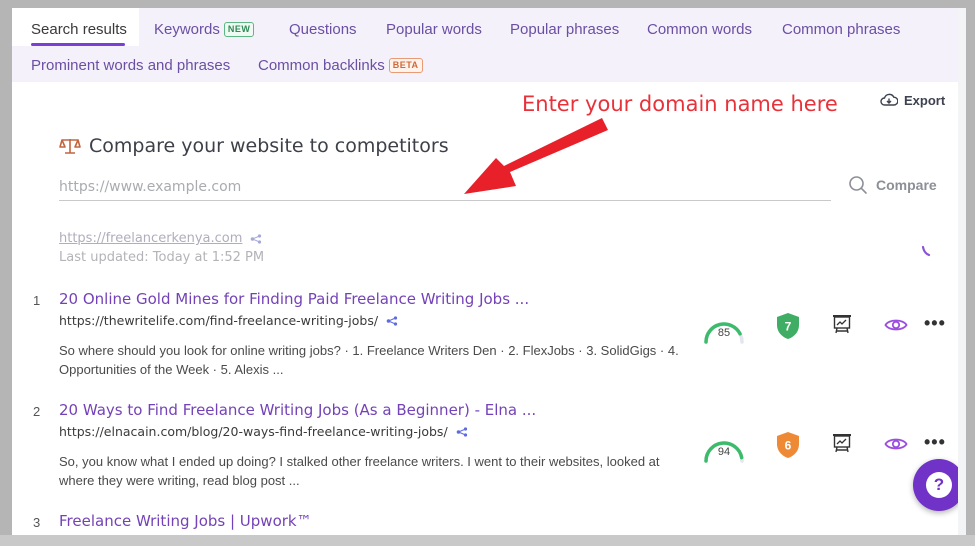 The height and width of the screenshot is (546, 975). Describe the element at coordinates (78, 44) in the screenshot. I see `active-tab-indicator` at that location.